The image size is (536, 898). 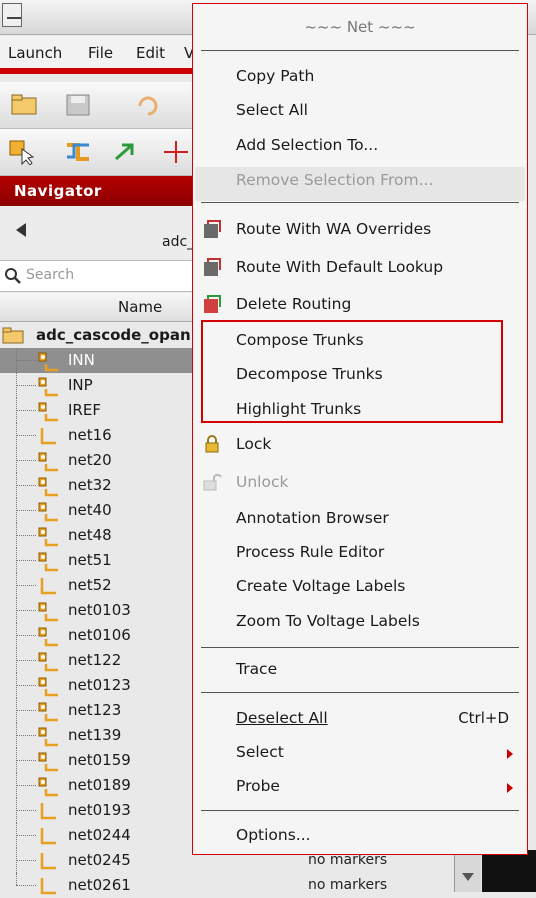 I want to click on net-name: net51, so click(x=90, y=560).